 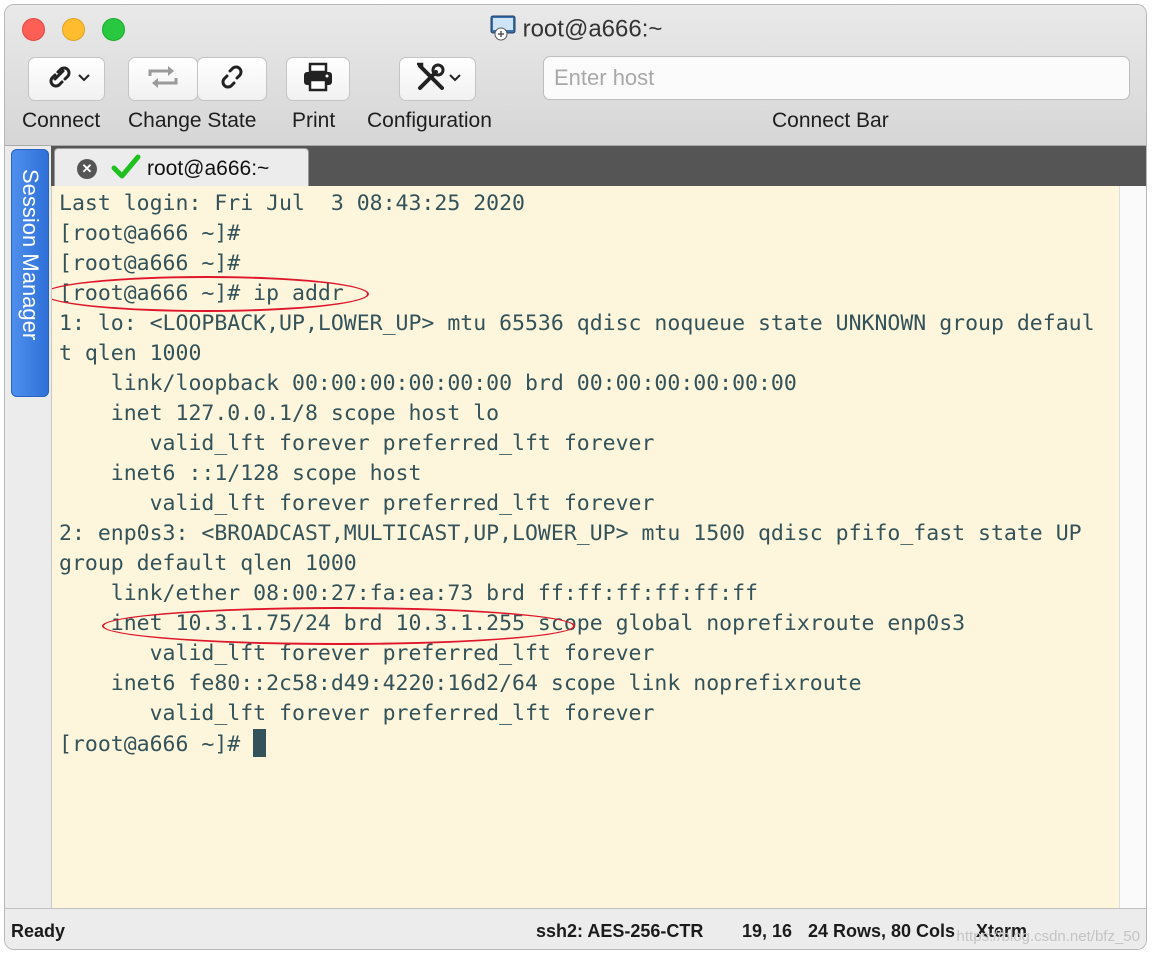 I want to click on session-manager-tab: Session Manager, so click(x=30, y=273).